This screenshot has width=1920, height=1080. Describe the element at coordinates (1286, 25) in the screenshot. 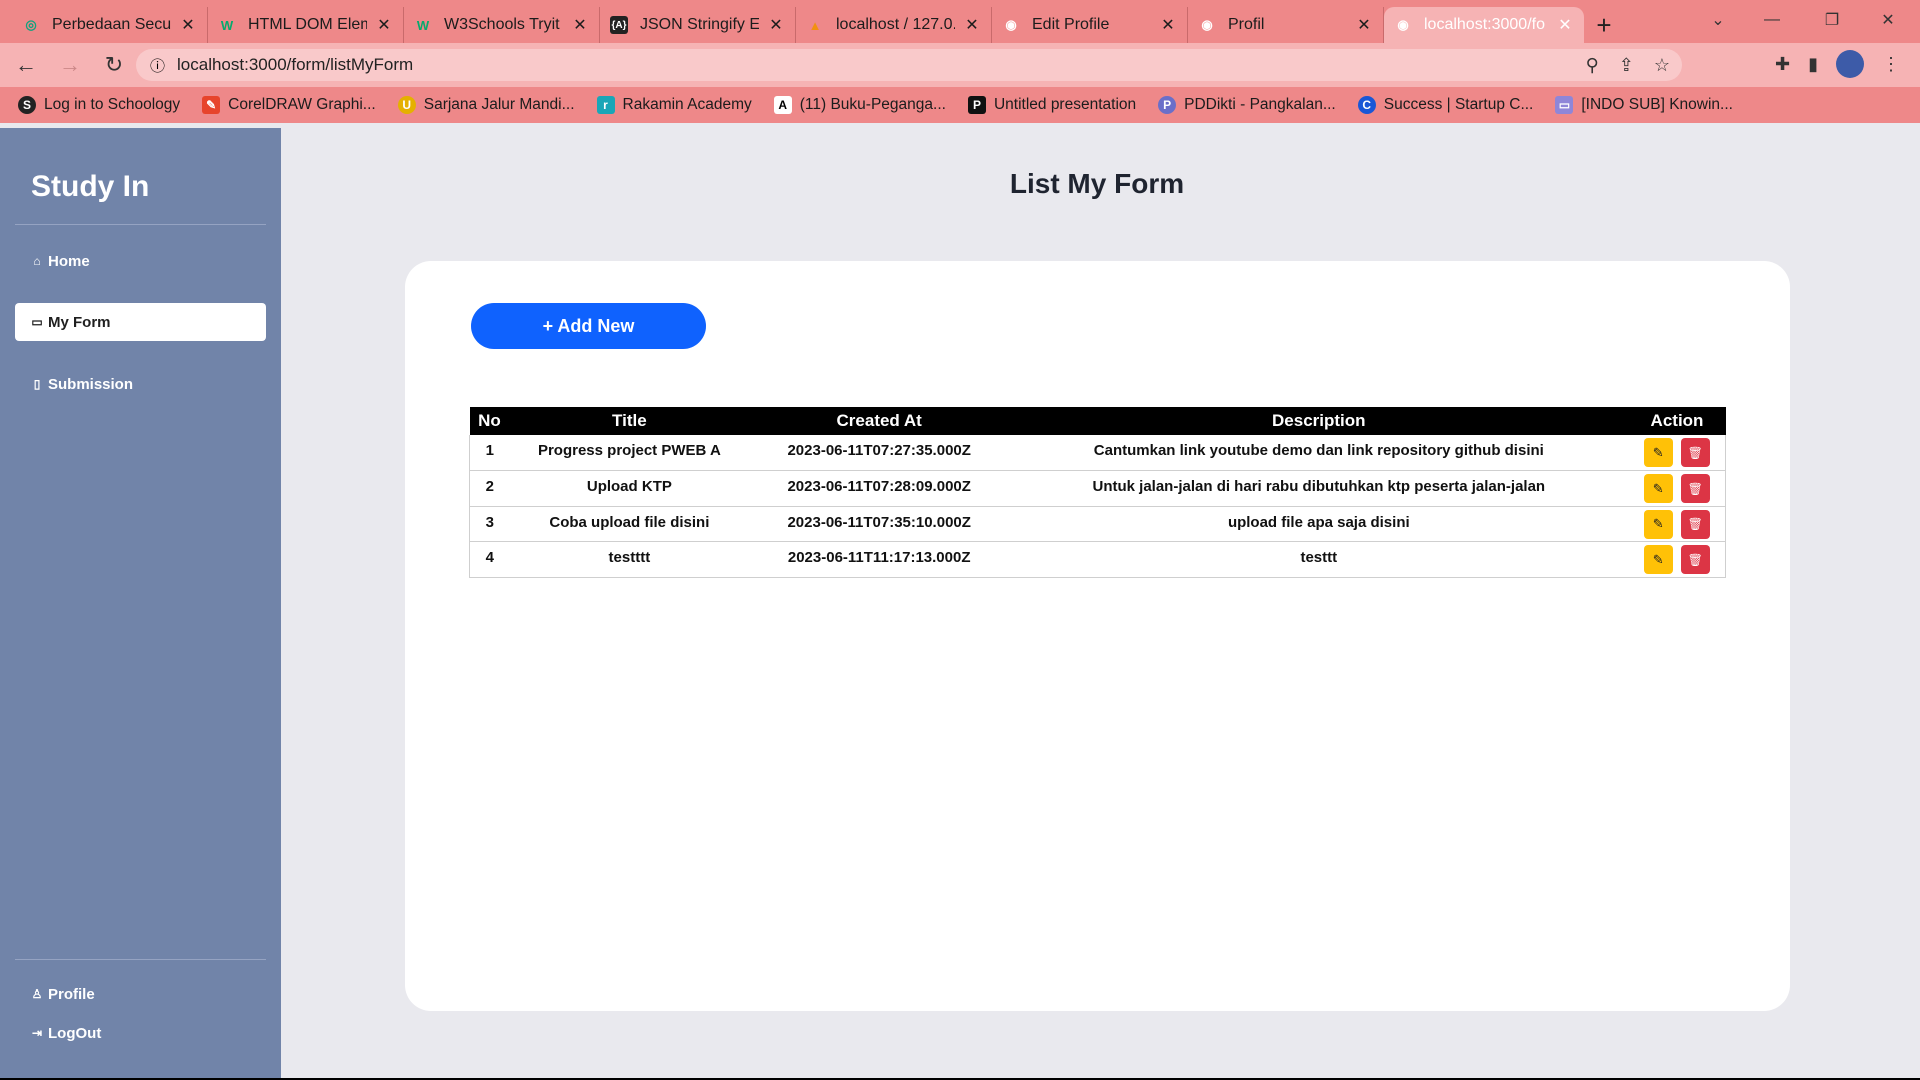

I see `browser-tab: ◉ Profil ✕` at that location.